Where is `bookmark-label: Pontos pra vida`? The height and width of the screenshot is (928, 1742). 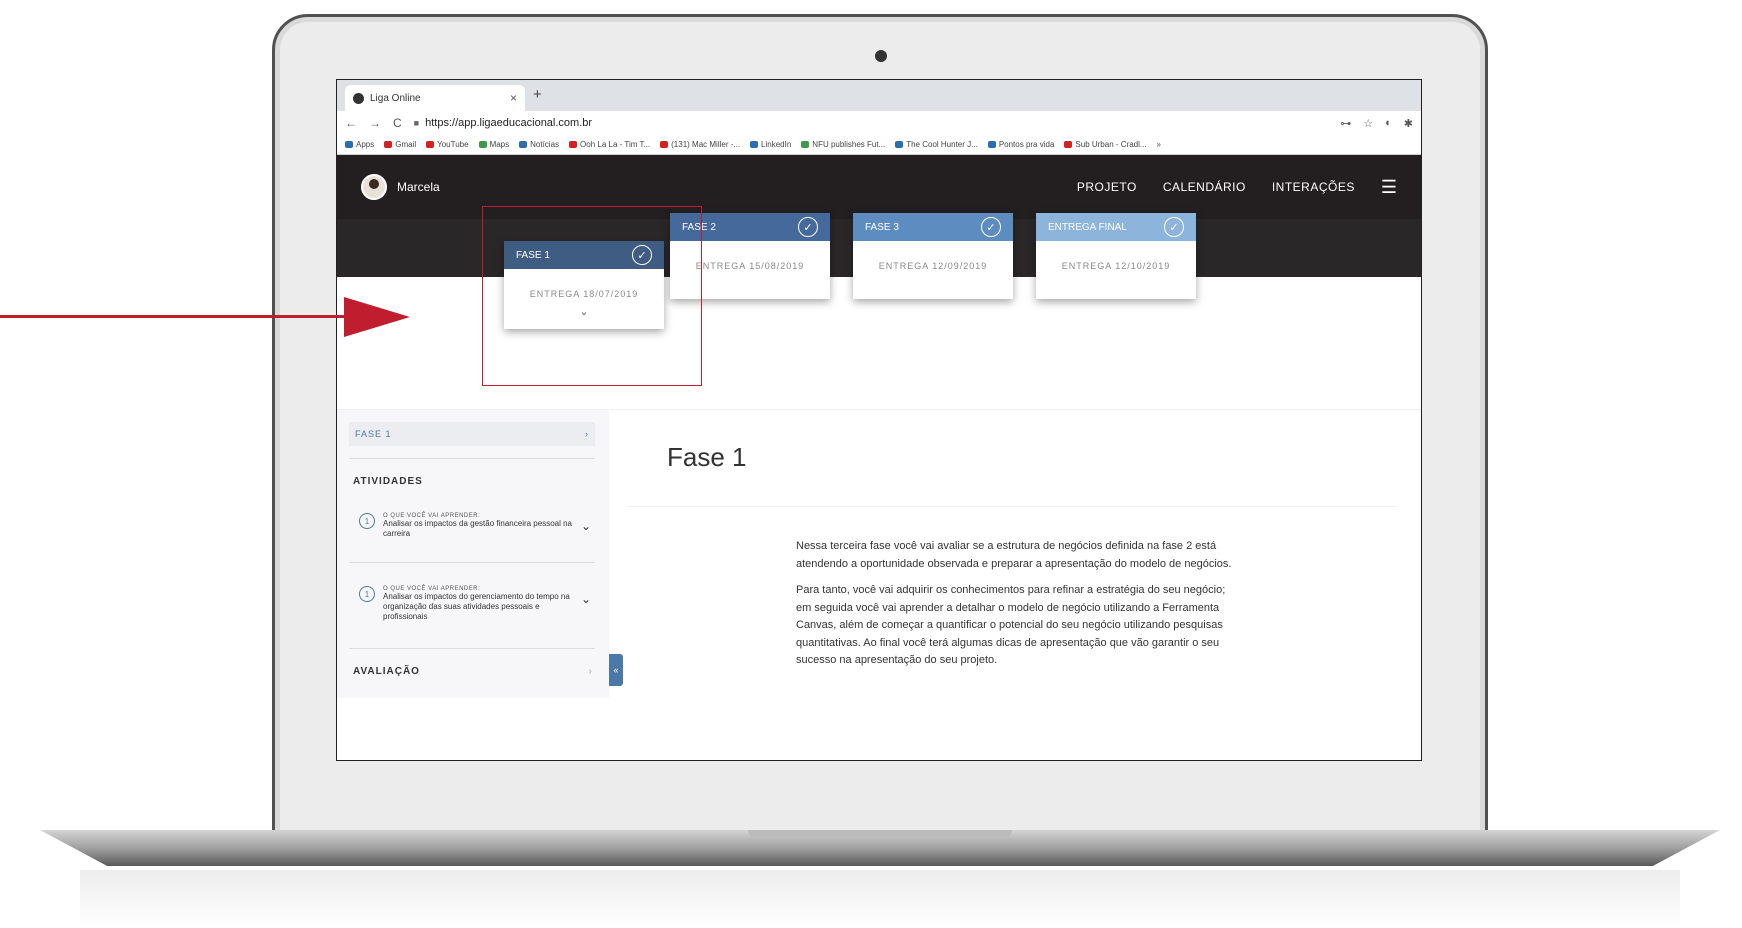
bookmark-label: Pontos pra vida is located at coordinates (1026, 144).